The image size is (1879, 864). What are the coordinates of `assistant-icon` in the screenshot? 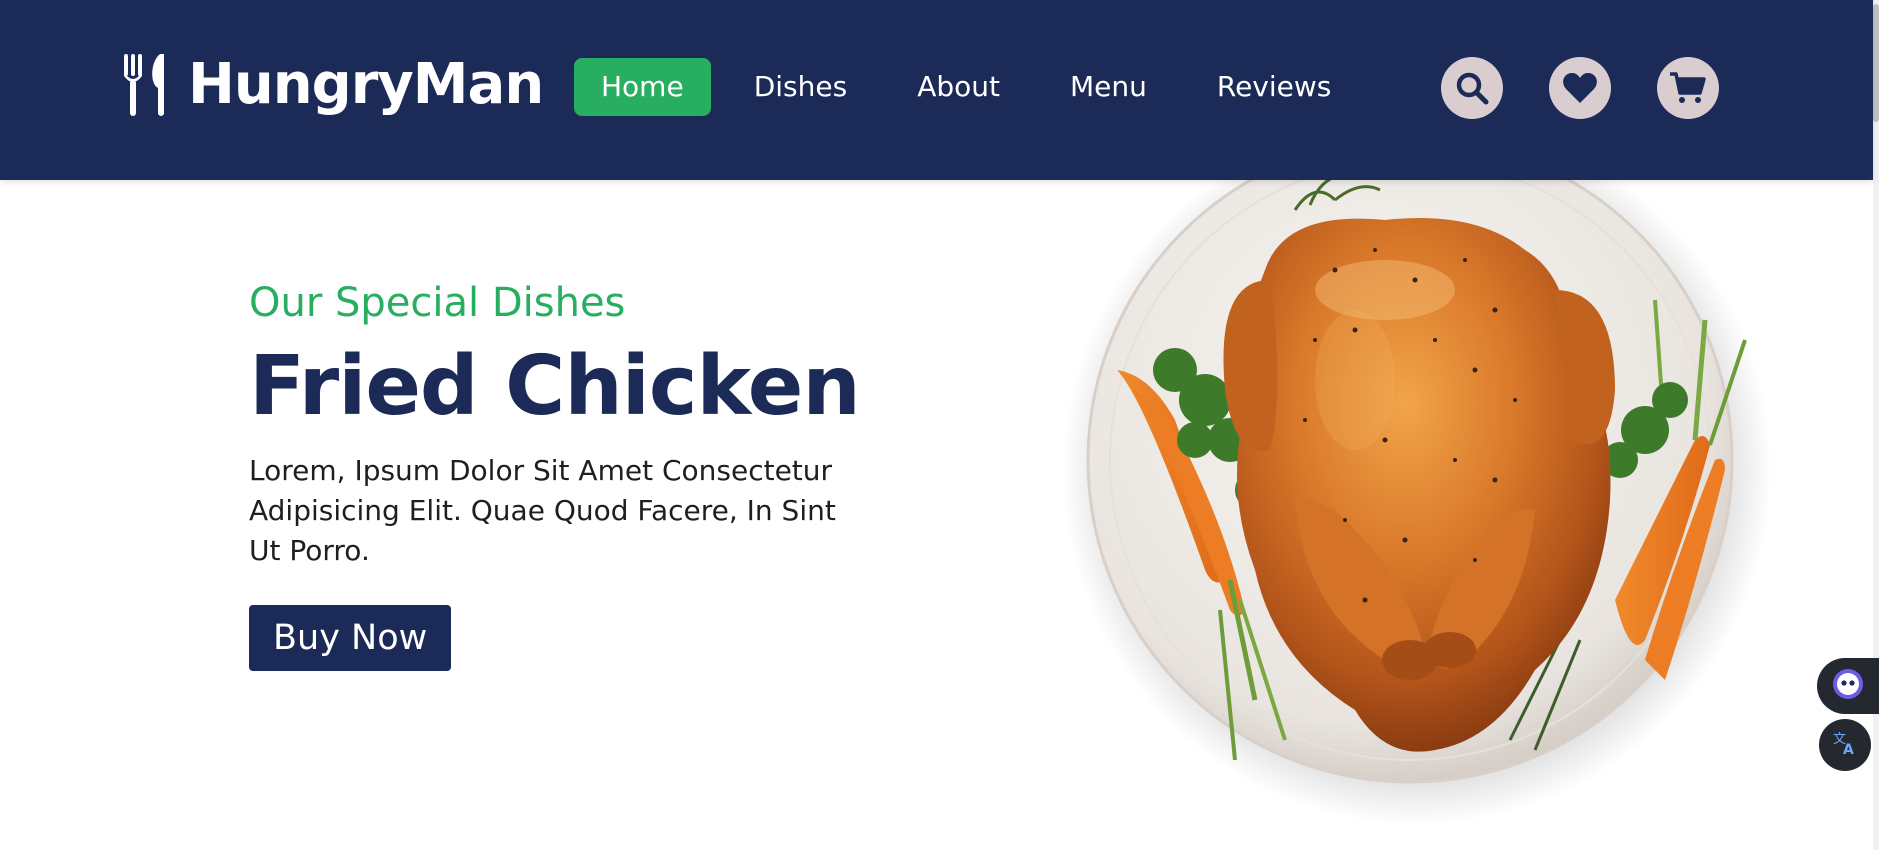 It's located at (1848, 686).